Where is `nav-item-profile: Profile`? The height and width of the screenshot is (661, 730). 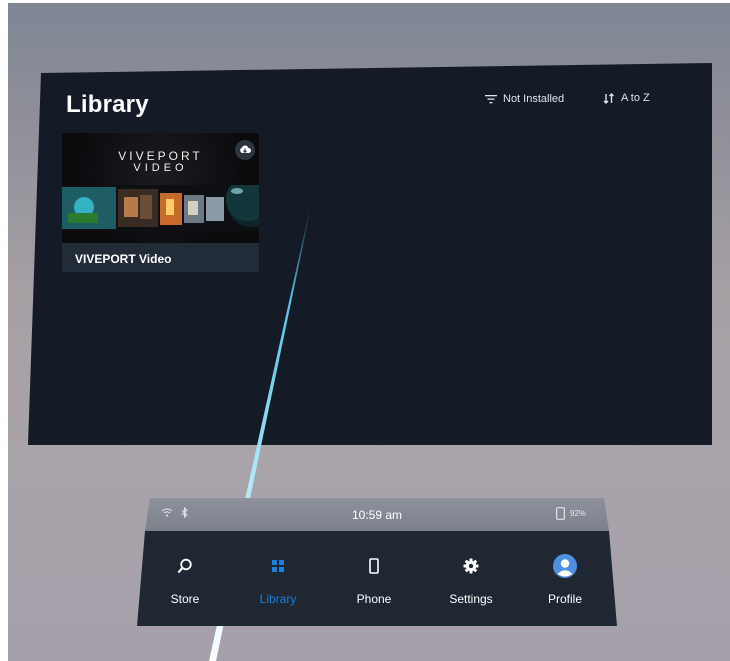 nav-item-profile: Profile is located at coordinates (565, 578).